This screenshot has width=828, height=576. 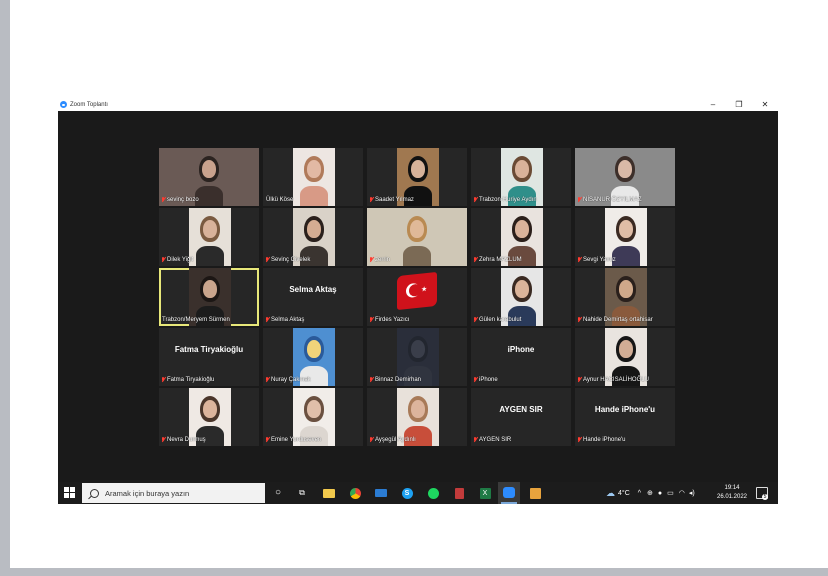 What do you see at coordinates (329, 493) in the screenshot?
I see `file-explorer-icon` at bounding box center [329, 493].